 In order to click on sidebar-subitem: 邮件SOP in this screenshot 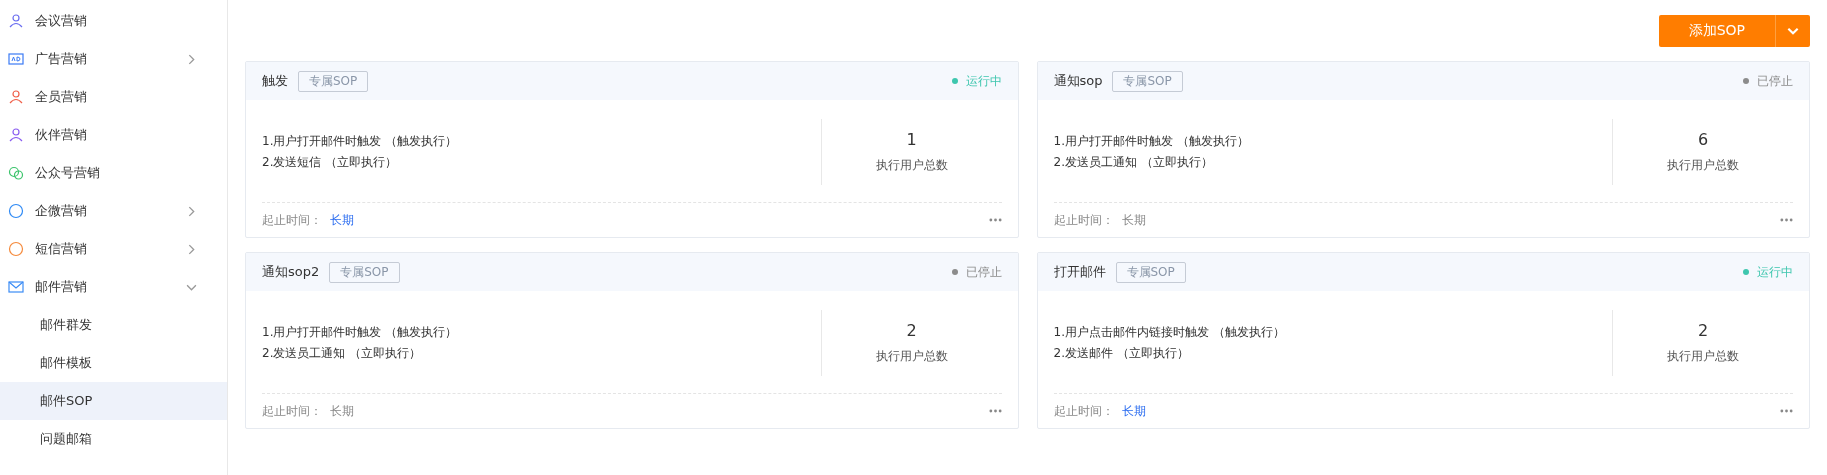, I will do `click(113, 401)`.